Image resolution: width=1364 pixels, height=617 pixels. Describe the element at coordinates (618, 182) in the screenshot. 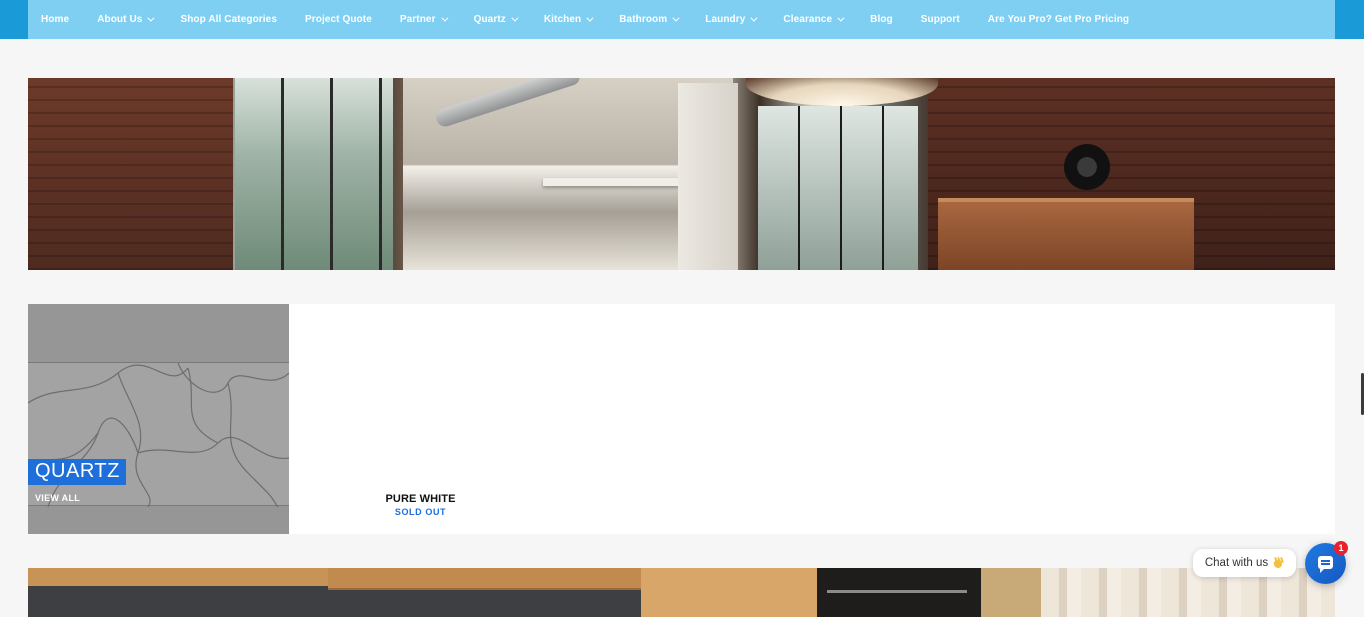

I see `hero-shelf` at that location.